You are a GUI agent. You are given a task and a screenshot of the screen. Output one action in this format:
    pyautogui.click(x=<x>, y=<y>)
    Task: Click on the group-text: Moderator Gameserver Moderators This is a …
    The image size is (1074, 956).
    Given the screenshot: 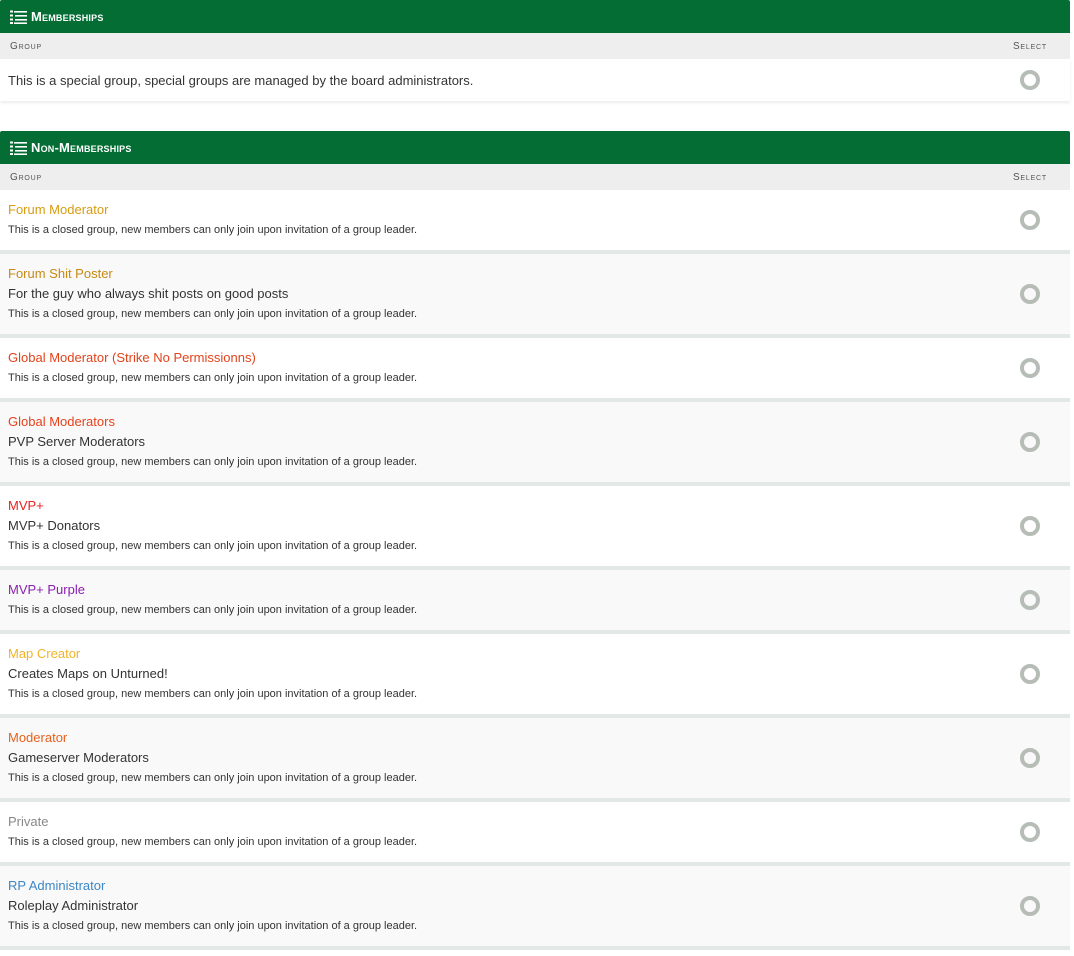 What is the action you would take?
    pyautogui.click(x=212, y=758)
    